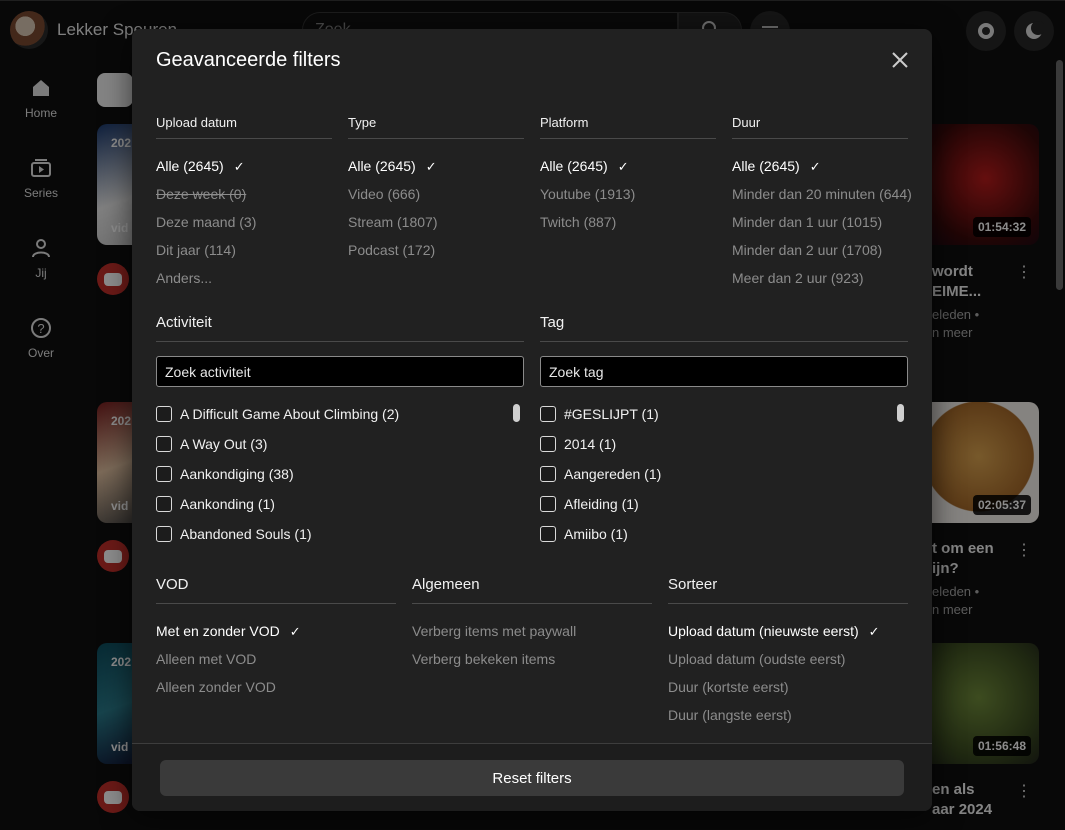 The height and width of the screenshot is (830, 1065). I want to click on tag-list-scrollbar, so click(900, 413).